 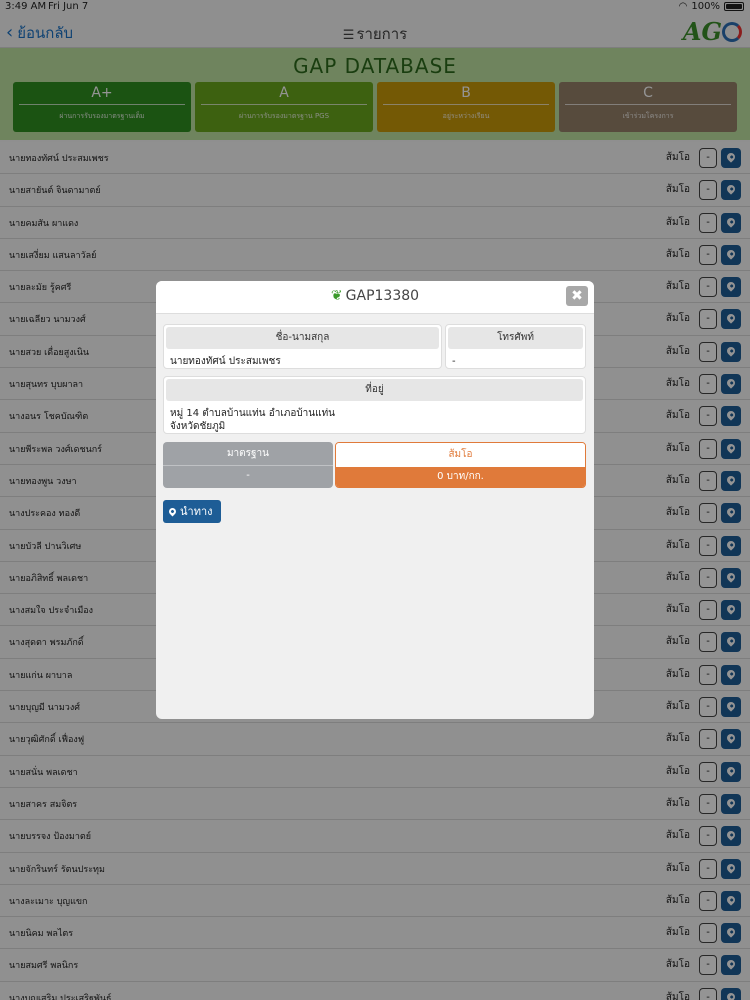 I want to click on standard-header: มาตรฐาน, so click(x=248, y=454).